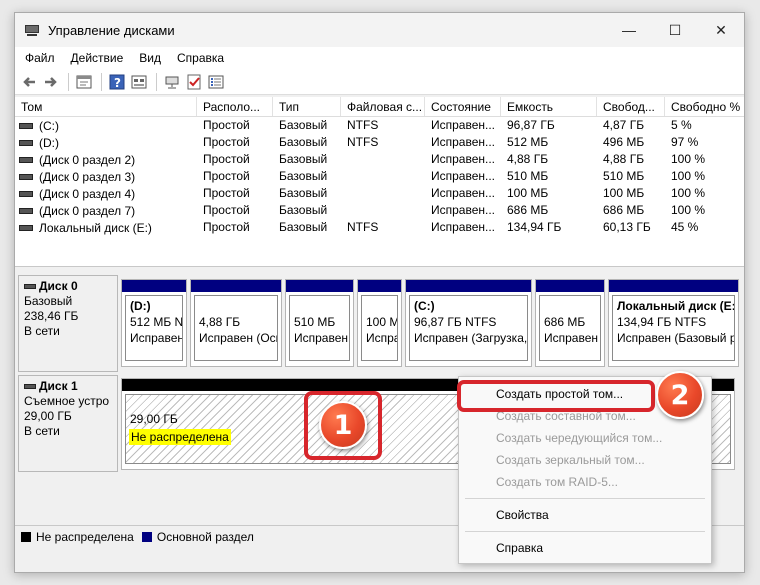 The width and height of the screenshot is (760, 585). What do you see at coordinates (51, 82) in the screenshot?
I see `forward-icon` at bounding box center [51, 82].